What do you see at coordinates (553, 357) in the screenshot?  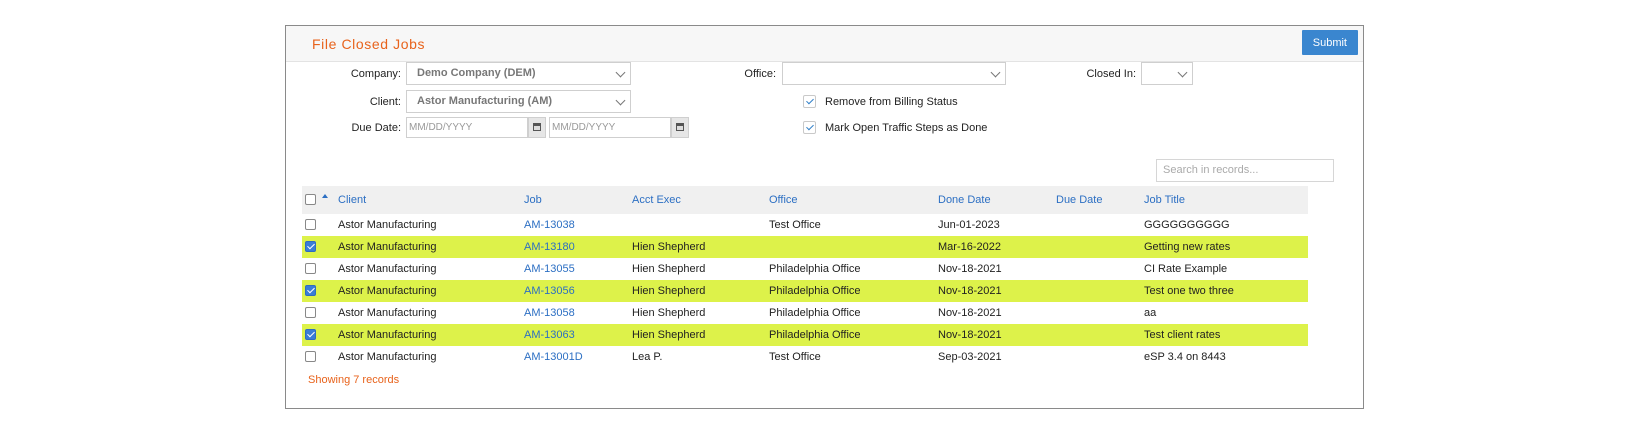 I see `job-link: AM-13001D` at bounding box center [553, 357].